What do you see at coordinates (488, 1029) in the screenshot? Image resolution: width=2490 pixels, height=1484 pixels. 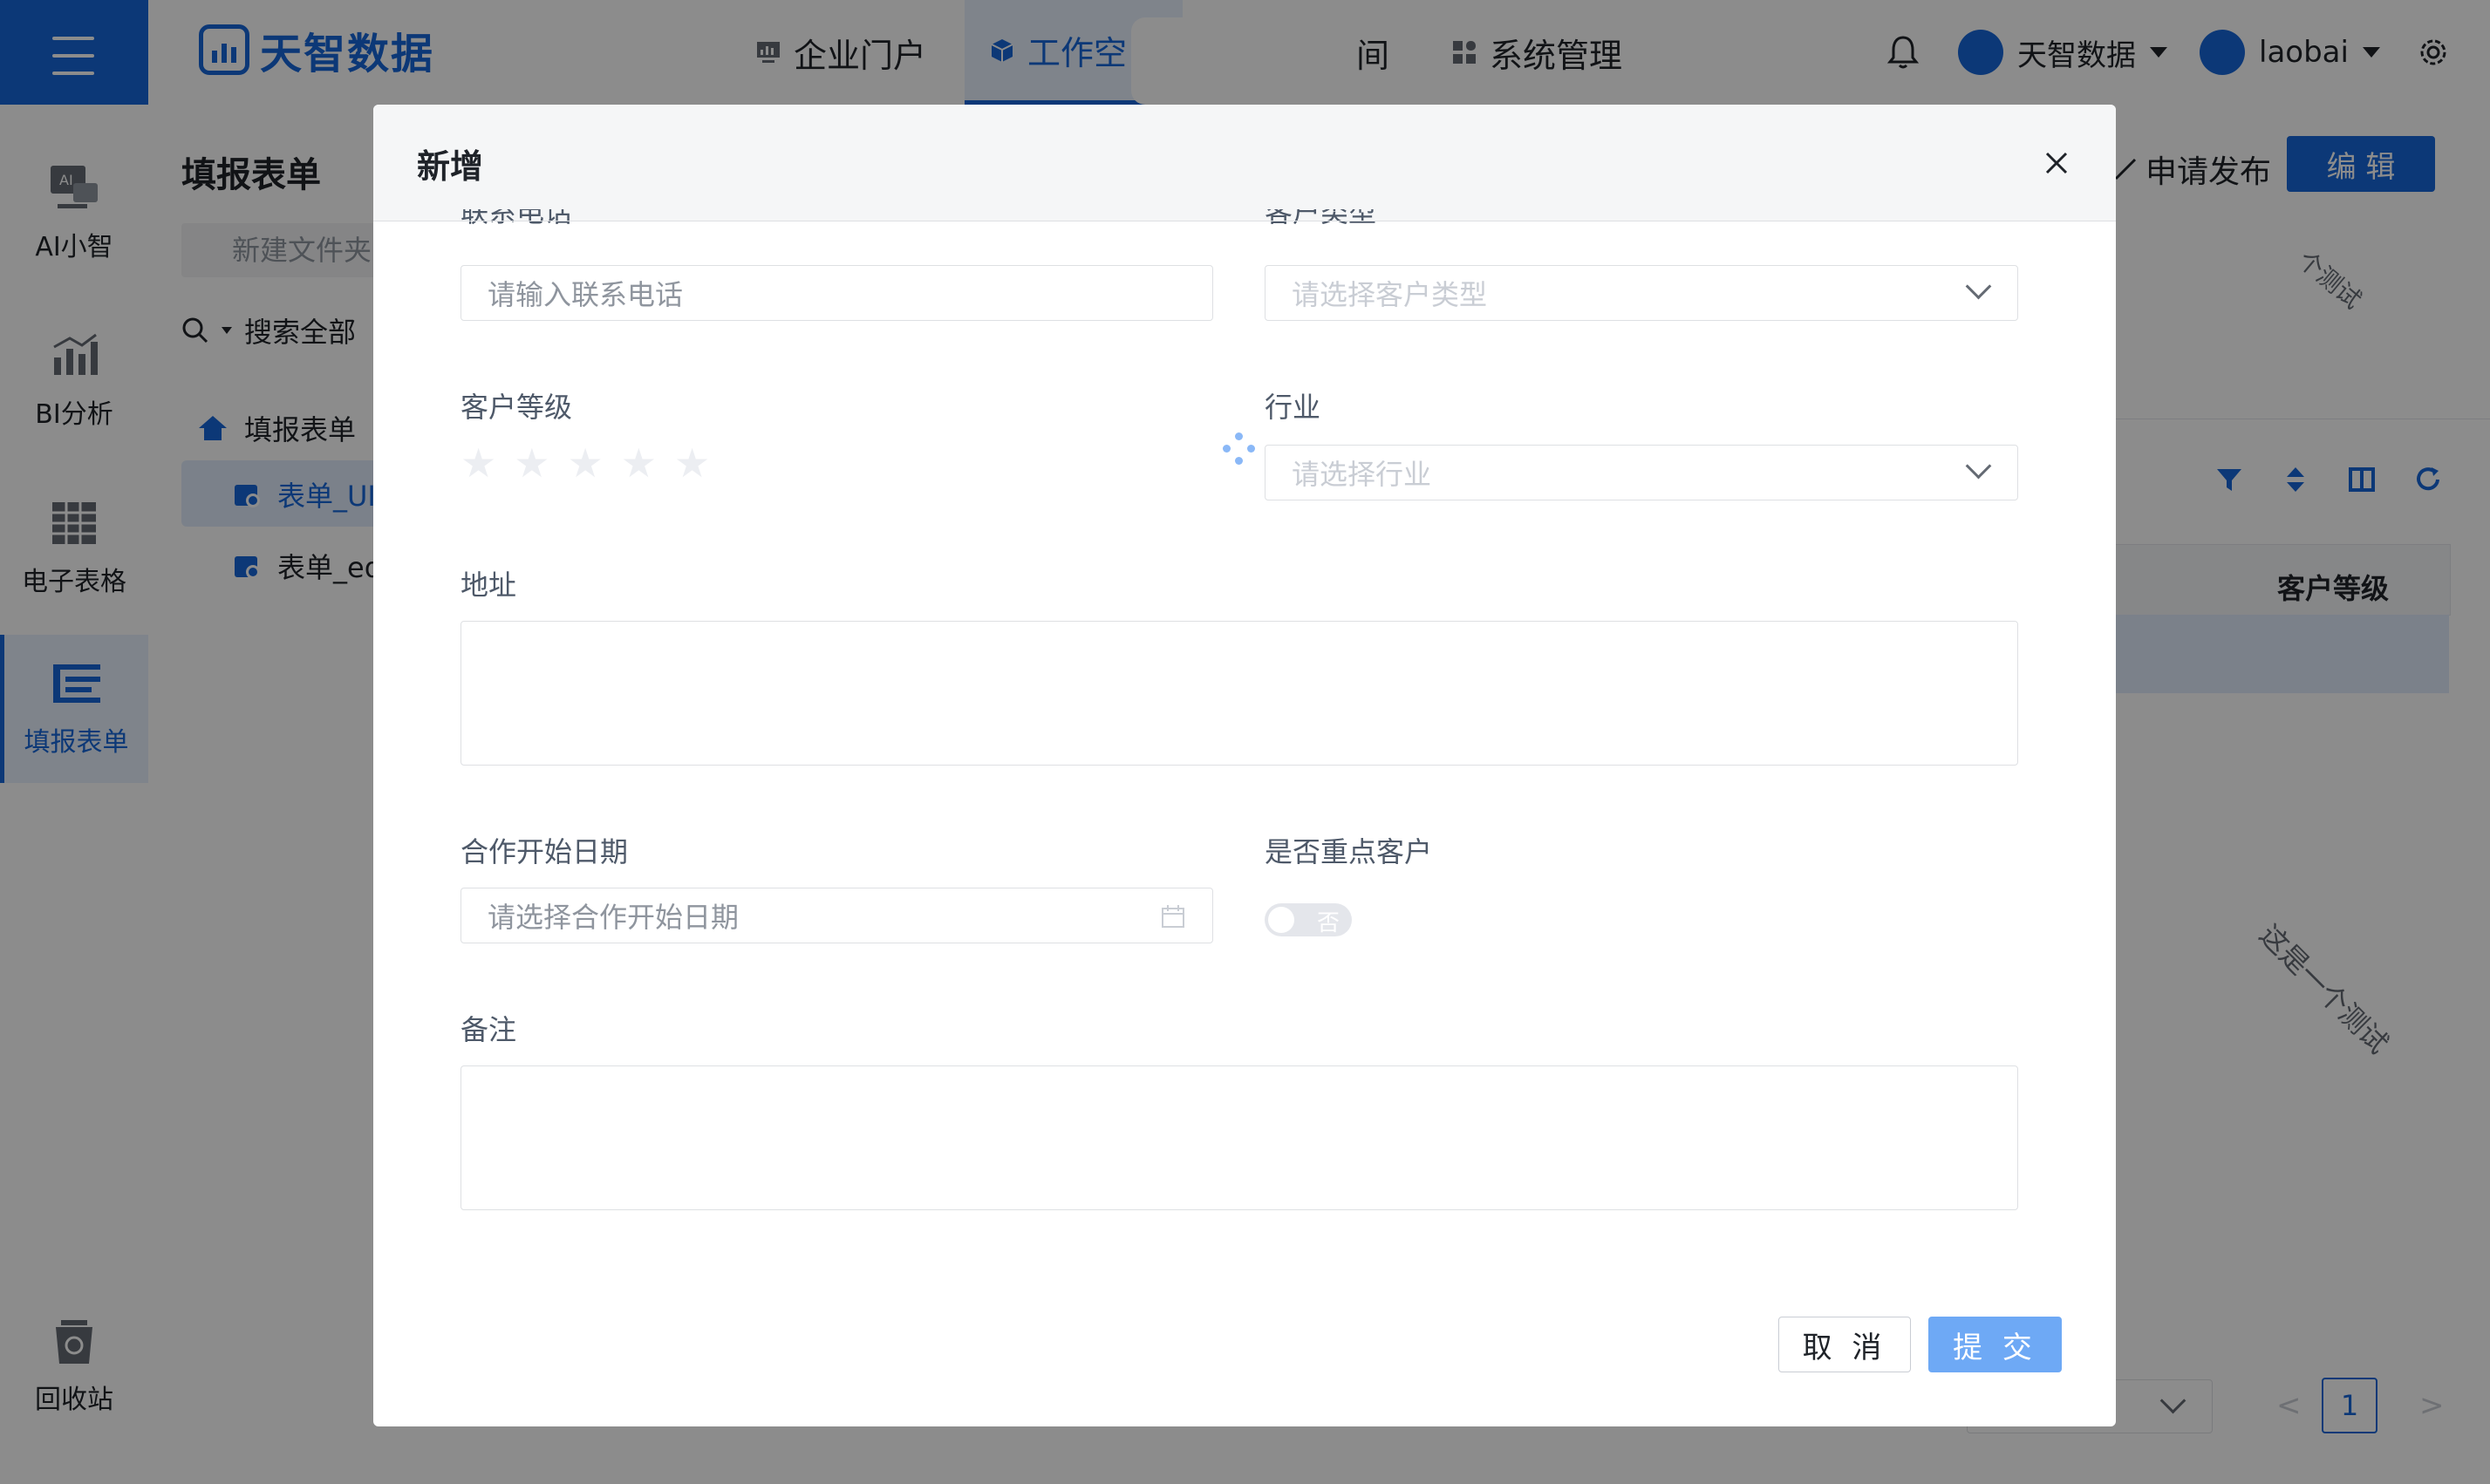 I see `remarks-label: 备注` at bounding box center [488, 1029].